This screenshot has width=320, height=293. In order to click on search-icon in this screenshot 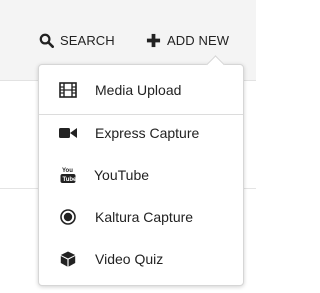, I will do `click(46, 40)`.